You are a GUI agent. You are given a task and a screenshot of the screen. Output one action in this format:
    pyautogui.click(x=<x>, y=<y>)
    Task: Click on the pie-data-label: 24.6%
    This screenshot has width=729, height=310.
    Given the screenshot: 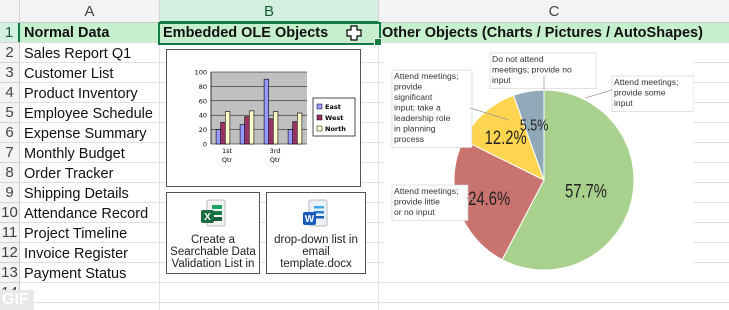 What is the action you would take?
    pyautogui.click(x=489, y=198)
    